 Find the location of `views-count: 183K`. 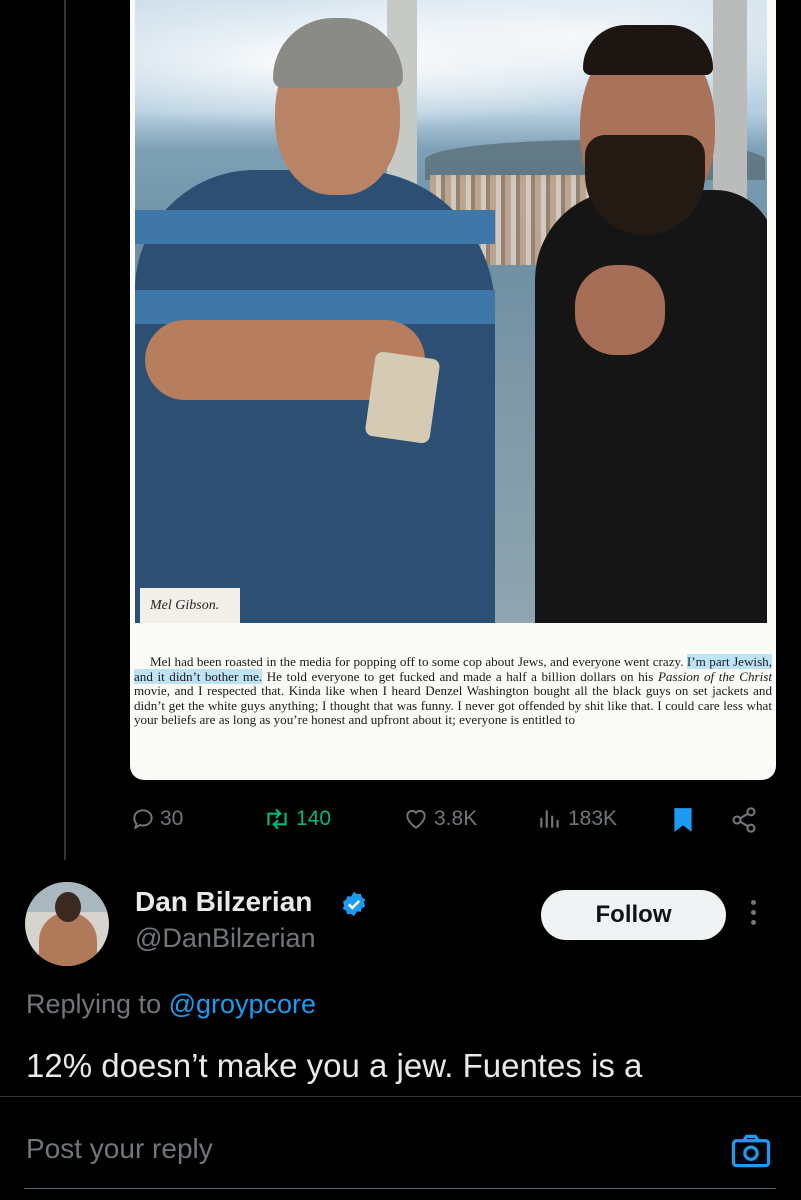

views-count: 183K is located at coordinates (593, 818).